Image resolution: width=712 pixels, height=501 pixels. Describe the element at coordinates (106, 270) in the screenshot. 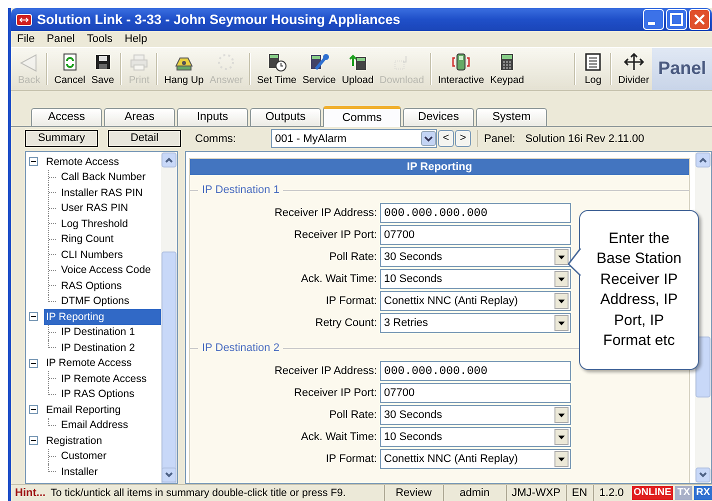

I see `tree-item: Voice Access Code` at that location.